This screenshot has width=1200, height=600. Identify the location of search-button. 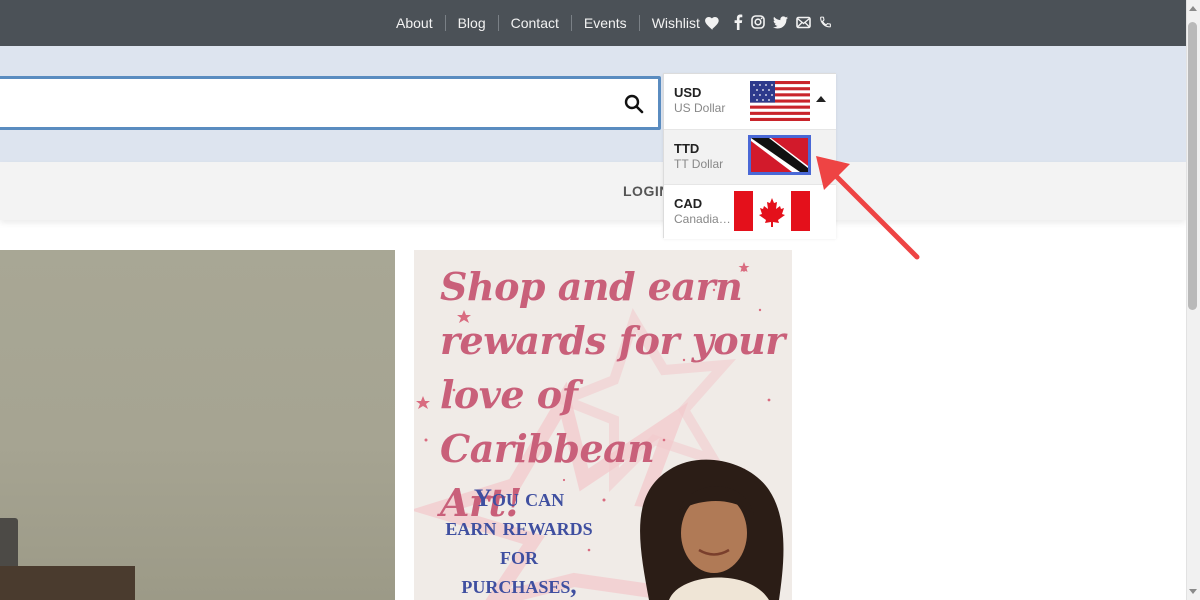
(634, 104).